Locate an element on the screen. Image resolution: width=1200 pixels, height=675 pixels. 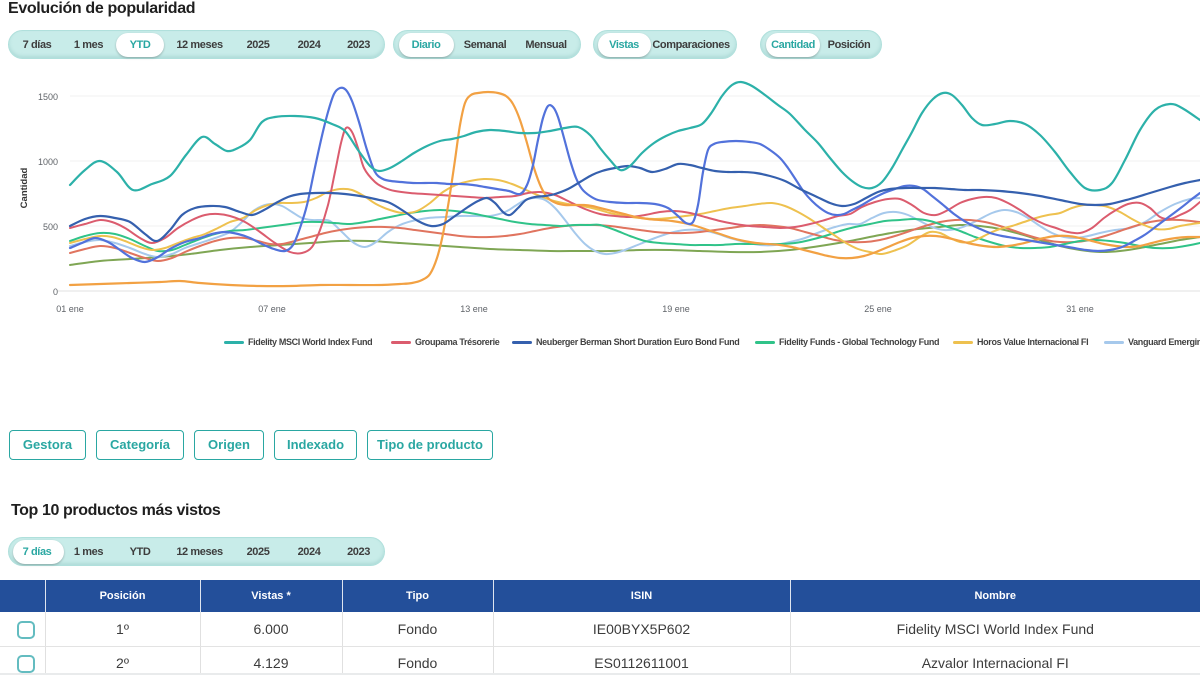
svg-text: 19 ene is located at coordinates (676, 309).